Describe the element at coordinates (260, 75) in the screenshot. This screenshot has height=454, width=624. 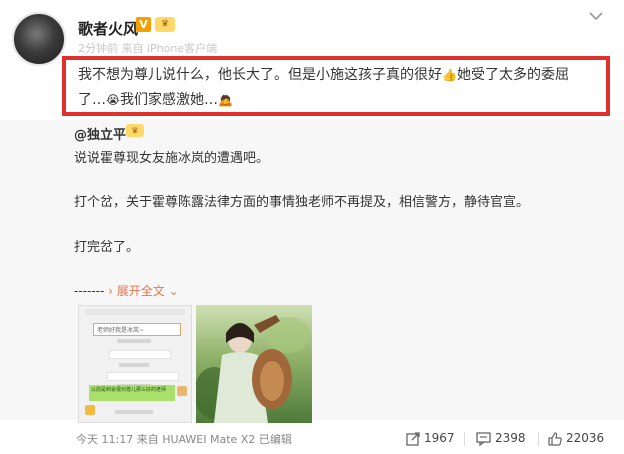
I see `post-text-part: 我不想为尊儿说什么，他长大了。但是小施这孩子真的很好` at that location.